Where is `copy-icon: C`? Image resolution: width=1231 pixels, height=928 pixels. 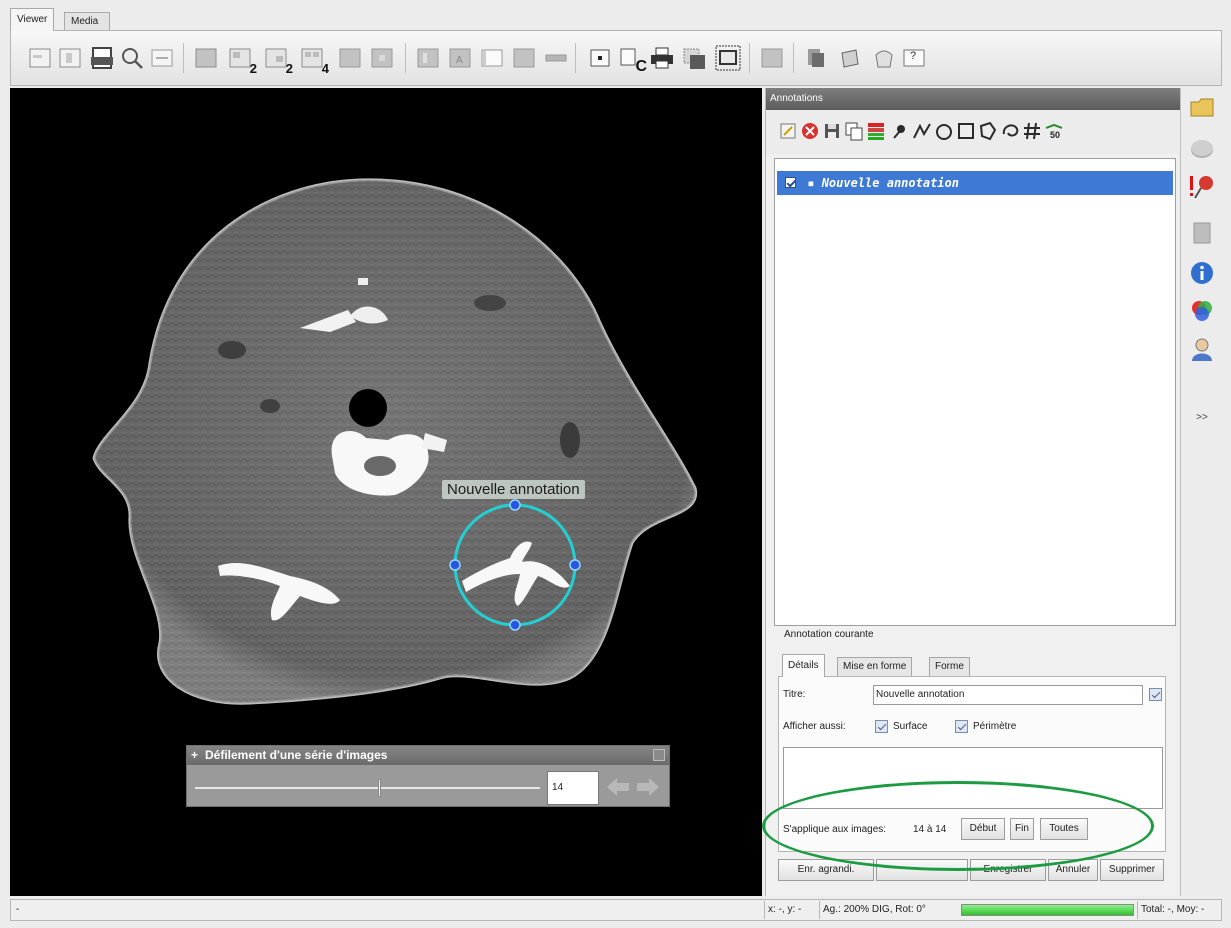 copy-icon: C is located at coordinates (632, 60).